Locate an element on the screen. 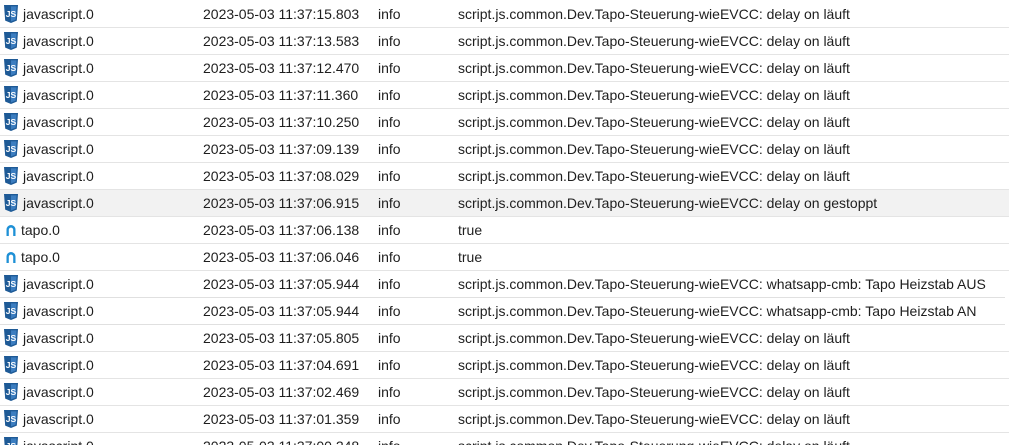  log-timestamp: 2023-05-03 11:37:11.360 is located at coordinates (281, 95).